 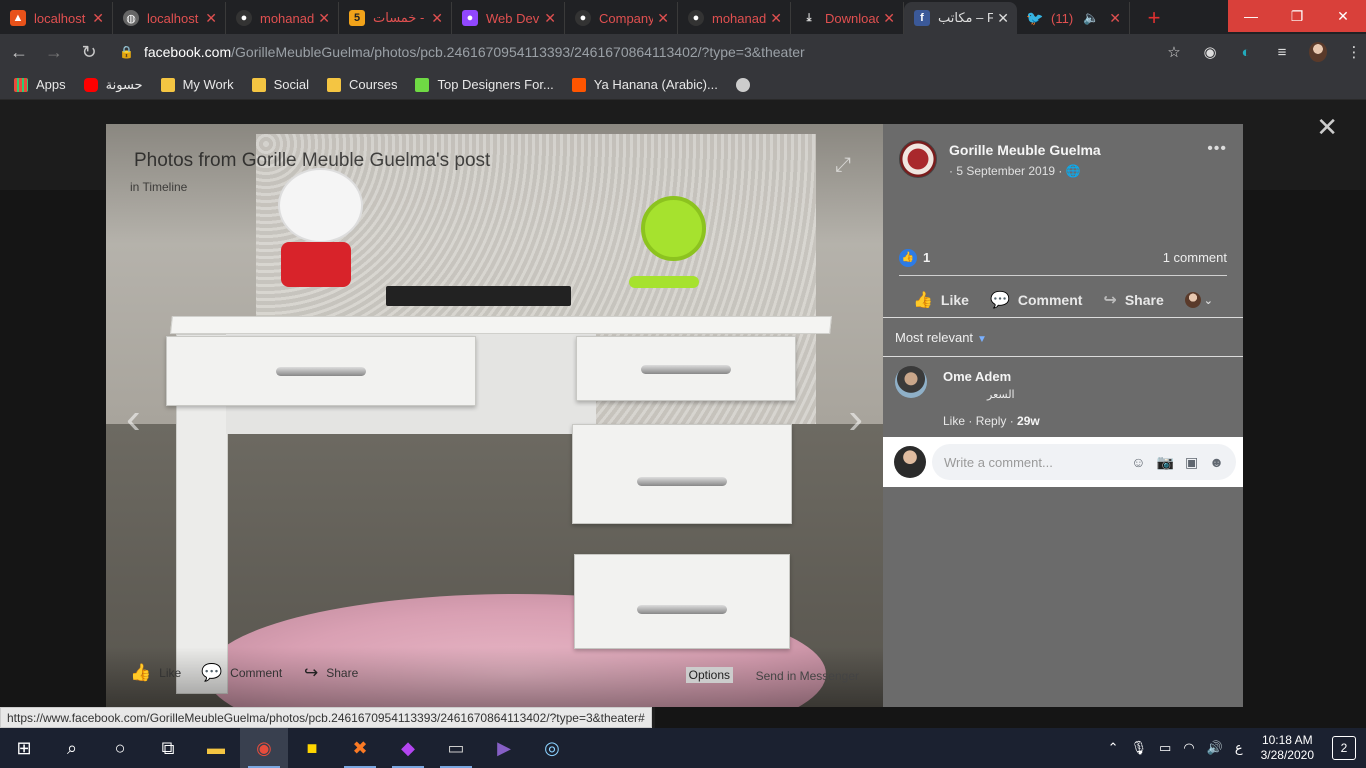 I want to click on chevron-up-icon: ⌃, so click(x=1113, y=748).